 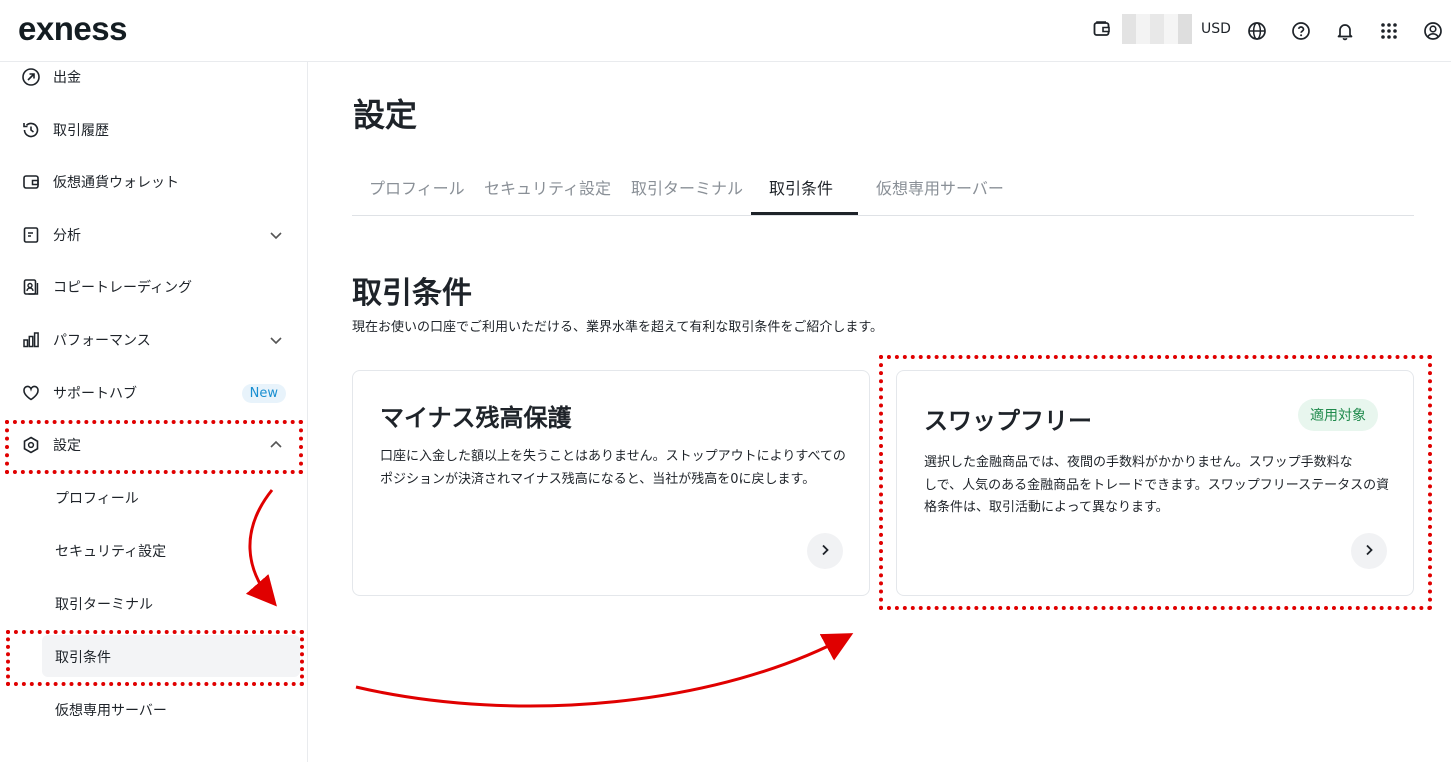 I want to click on sidebar-item-support-hub: サポートハブ New, so click(x=155, y=393).